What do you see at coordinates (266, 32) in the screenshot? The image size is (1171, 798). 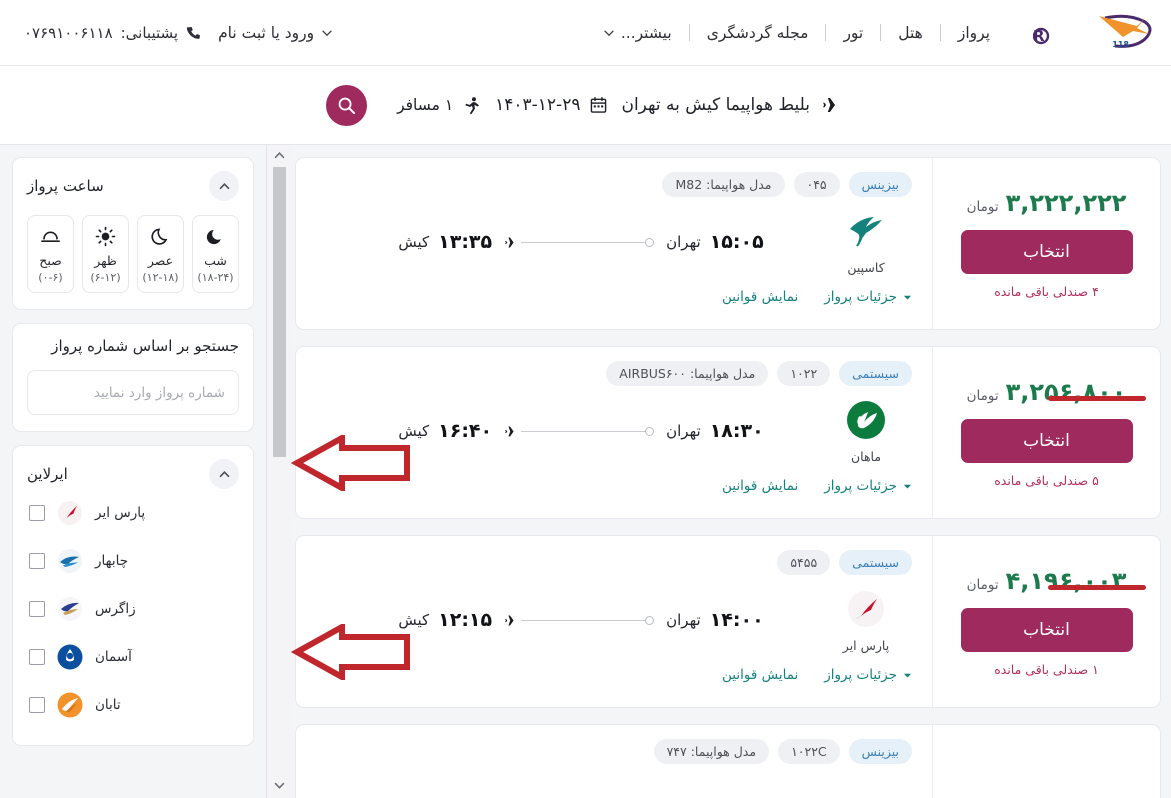 I see `login-label: ورود یا ثبت نام` at bounding box center [266, 32].